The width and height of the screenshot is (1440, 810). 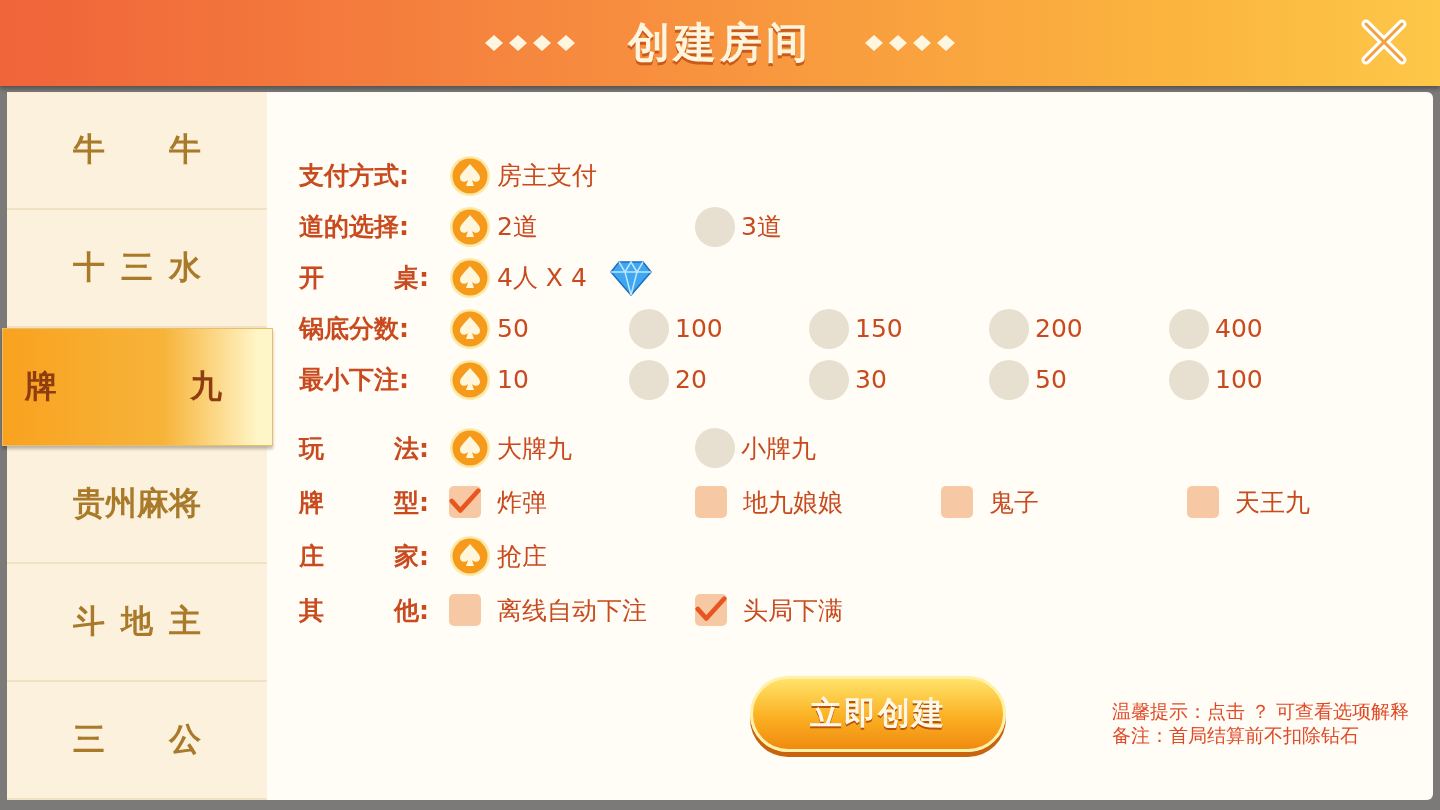 What do you see at coordinates (572, 610) in the screenshot?
I see `option-label: 离线自动下注` at bounding box center [572, 610].